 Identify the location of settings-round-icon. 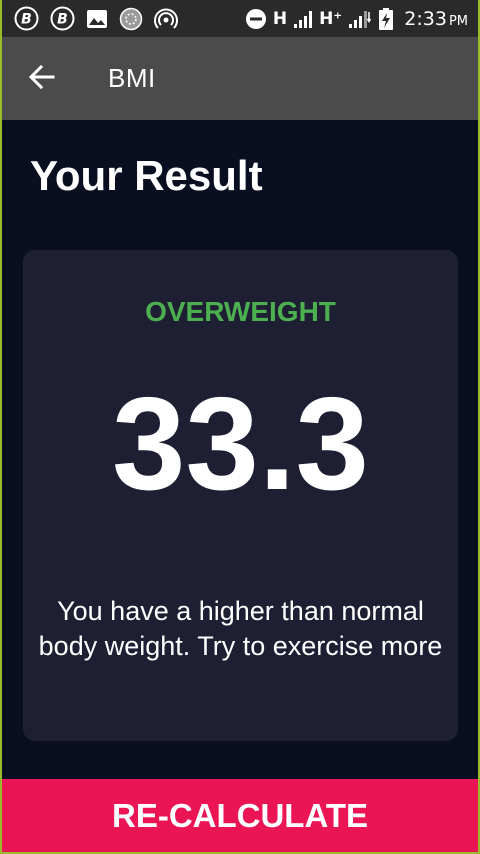
(131, 19).